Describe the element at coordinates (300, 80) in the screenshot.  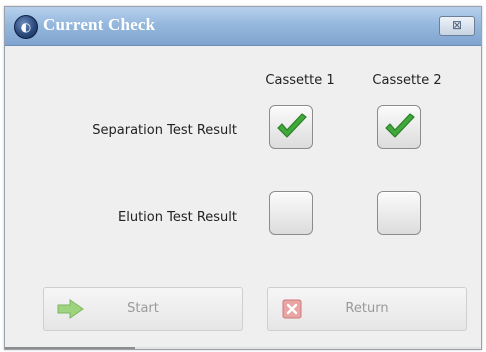
I see `column-header-cassette-1: Cassette 1` at that location.